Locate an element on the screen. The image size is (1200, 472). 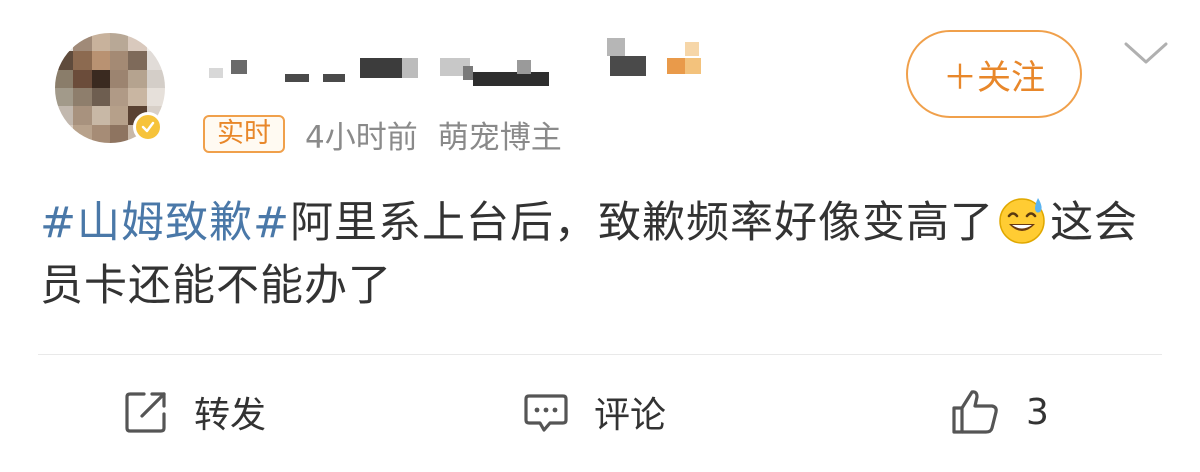
sweat-smile-emoji-icon is located at coordinates (1022, 220).